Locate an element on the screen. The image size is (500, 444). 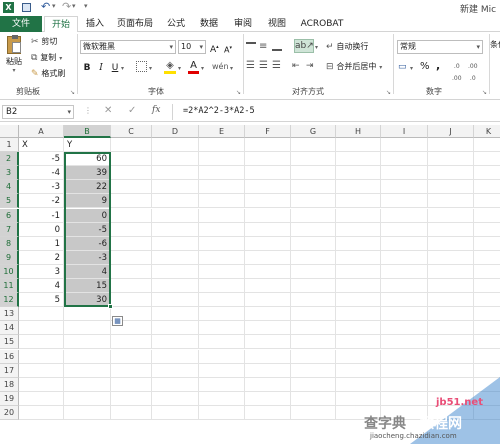
column-header-i: I is located at coordinates (404, 131).